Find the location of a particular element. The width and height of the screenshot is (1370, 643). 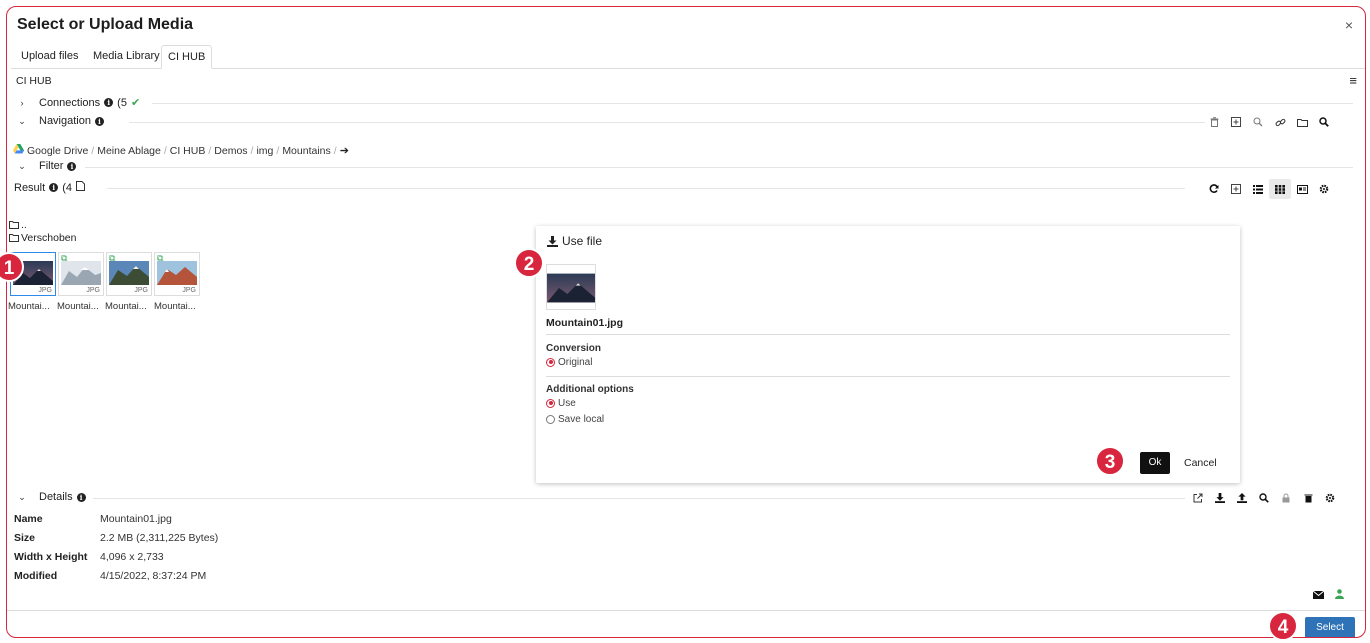

details-value: 4/15/2022, 8:37:24 PM is located at coordinates (153, 575).